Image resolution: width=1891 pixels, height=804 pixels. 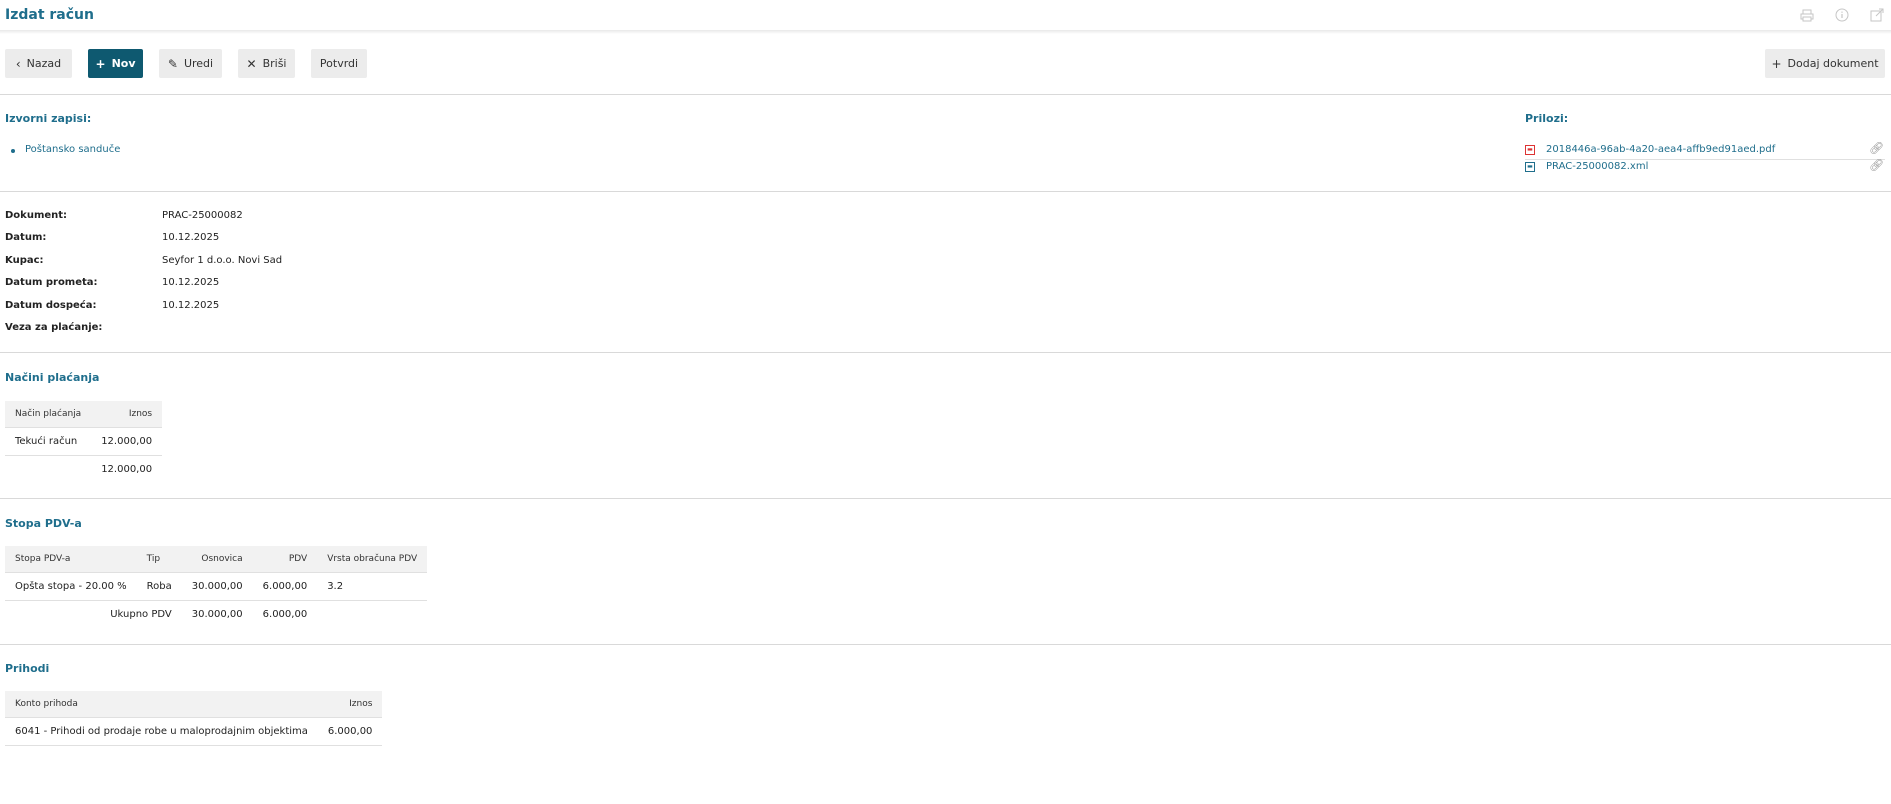 I want to click on column-header: Vrsta obračuna PDV, so click(x=372, y=559).